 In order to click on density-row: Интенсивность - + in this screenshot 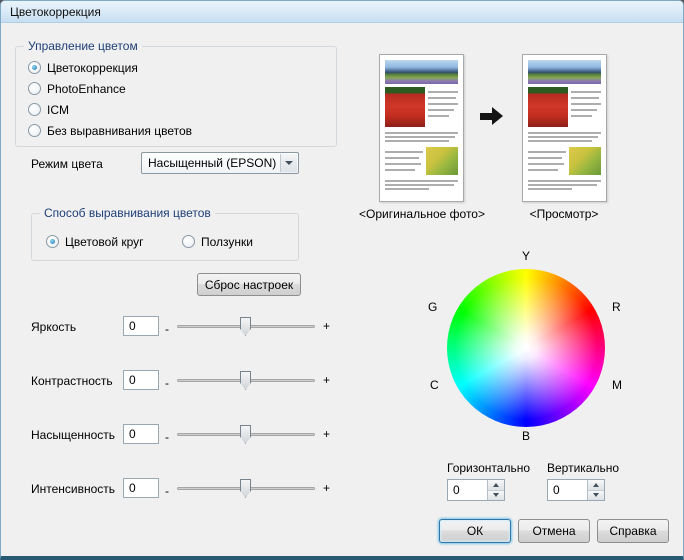, I will do `click(182, 489)`.